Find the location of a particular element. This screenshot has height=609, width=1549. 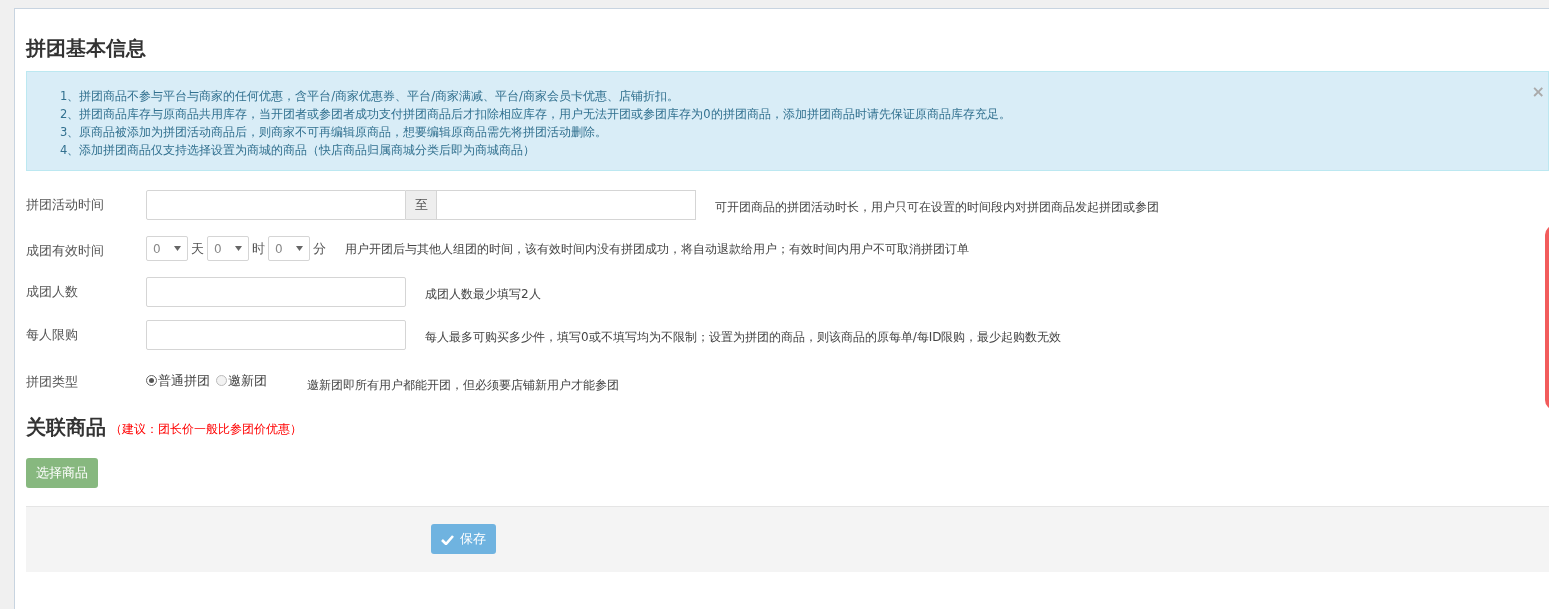

field-label: 拼团类型 is located at coordinates (52, 382).